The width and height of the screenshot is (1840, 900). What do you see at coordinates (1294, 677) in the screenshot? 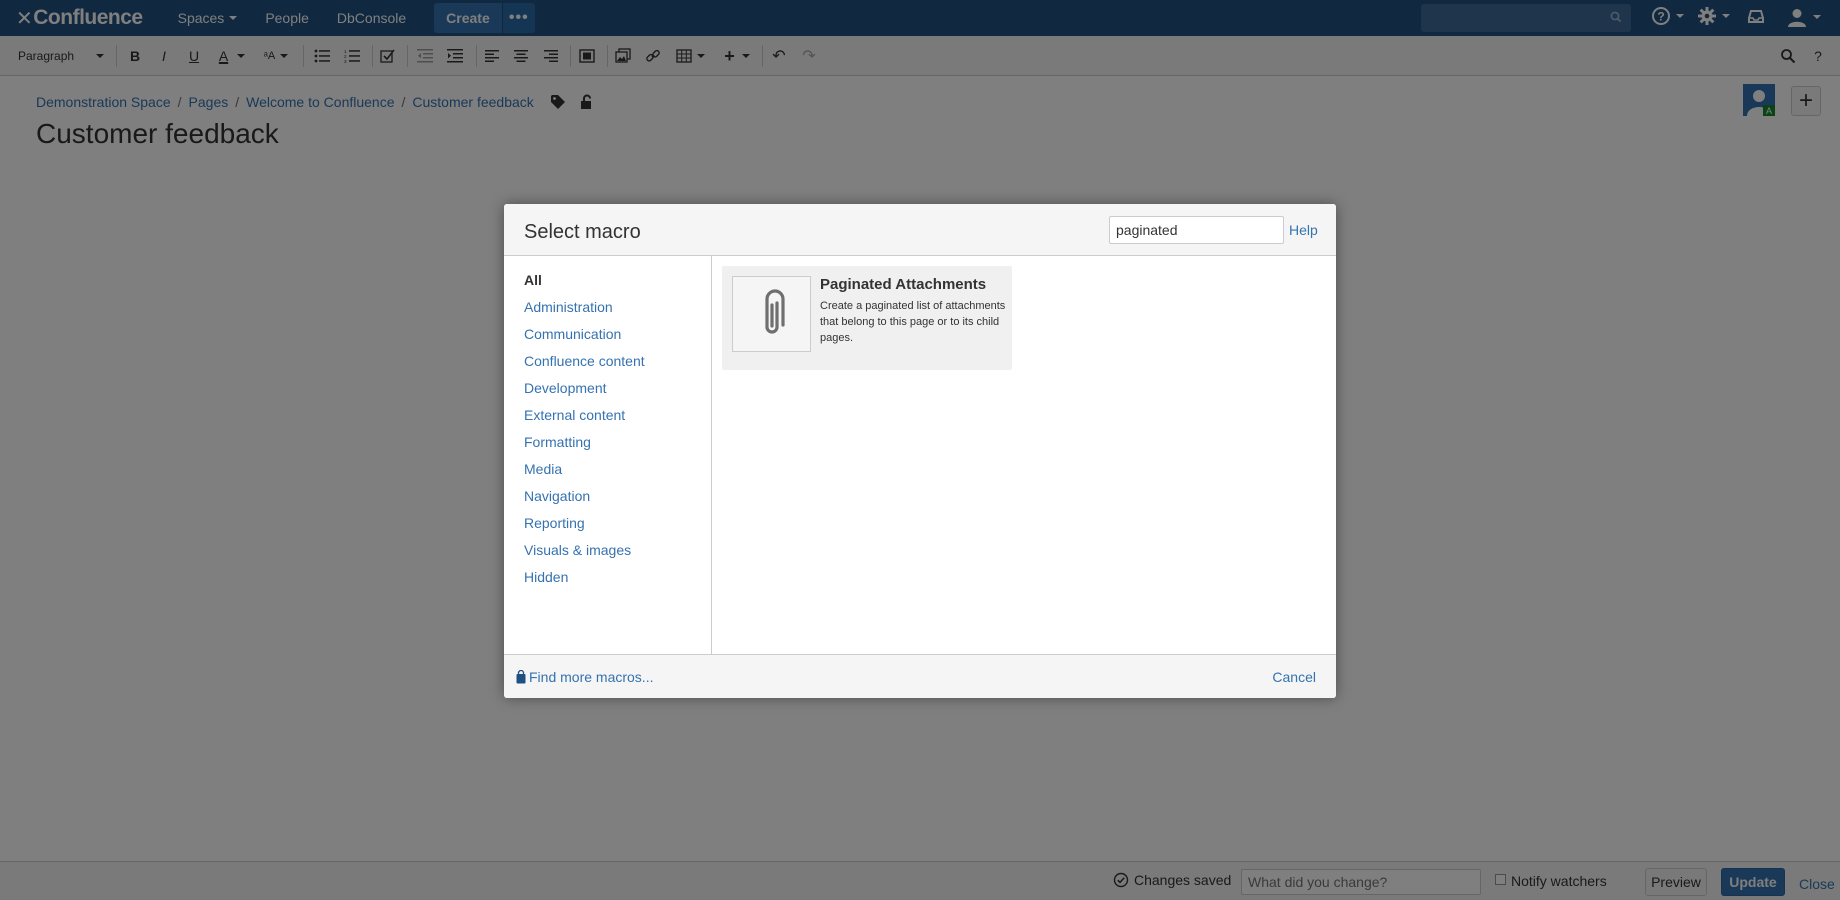
I see `cancel-button: Cancel` at bounding box center [1294, 677].